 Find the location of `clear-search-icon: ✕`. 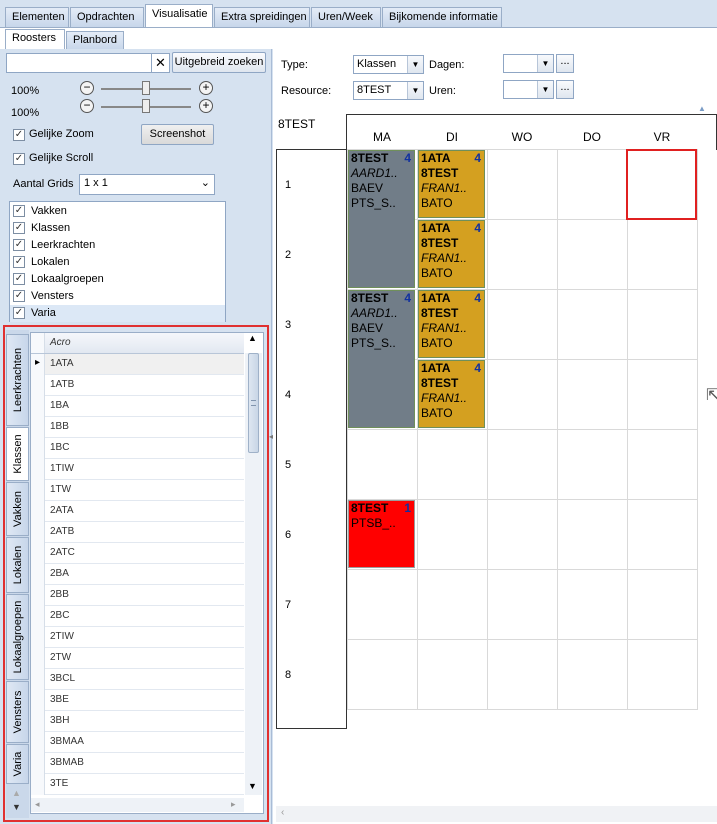

clear-search-icon: ✕ is located at coordinates (160, 63).